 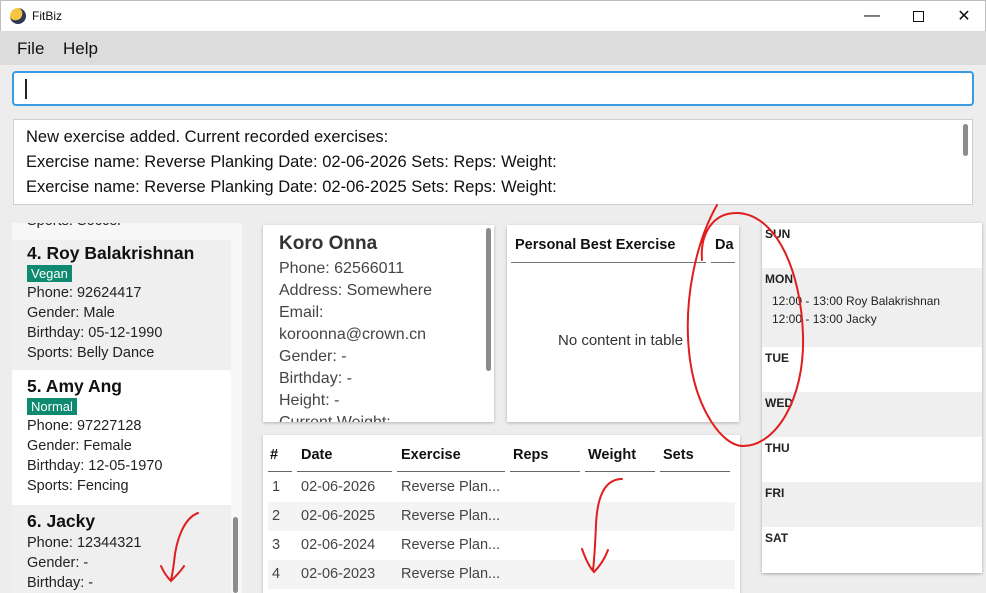 What do you see at coordinates (338, 516) in the screenshot?
I see `cell-date: 02-06-2025` at bounding box center [338, 516].